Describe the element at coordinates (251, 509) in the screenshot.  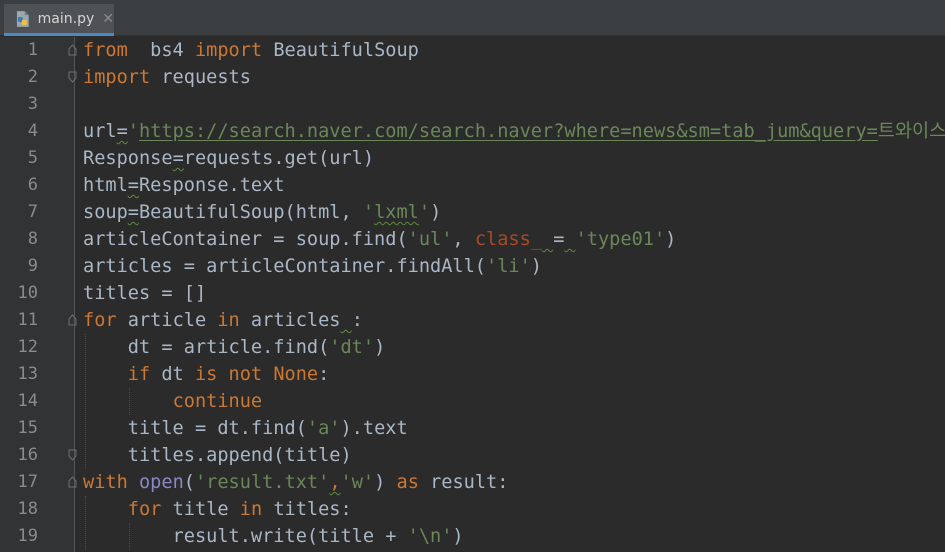
I see `code-token: in` at that location.